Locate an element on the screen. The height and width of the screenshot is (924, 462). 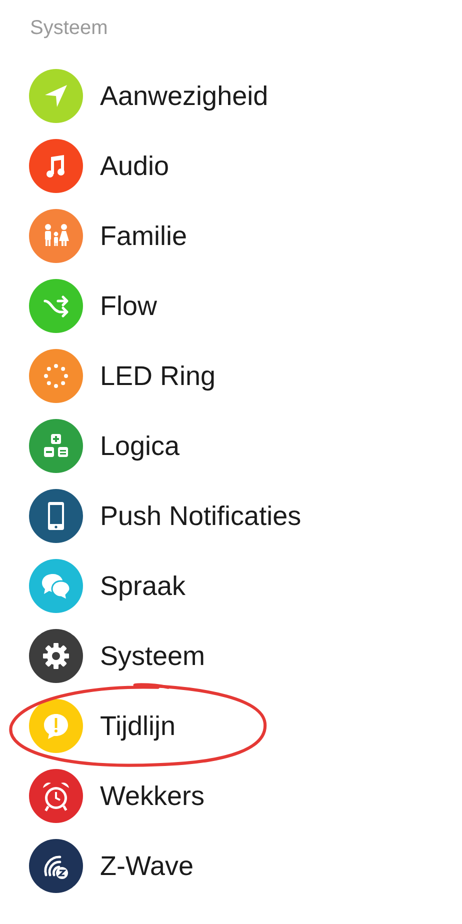
menu-item-label: Spraak is located at coordinates (143, 585).